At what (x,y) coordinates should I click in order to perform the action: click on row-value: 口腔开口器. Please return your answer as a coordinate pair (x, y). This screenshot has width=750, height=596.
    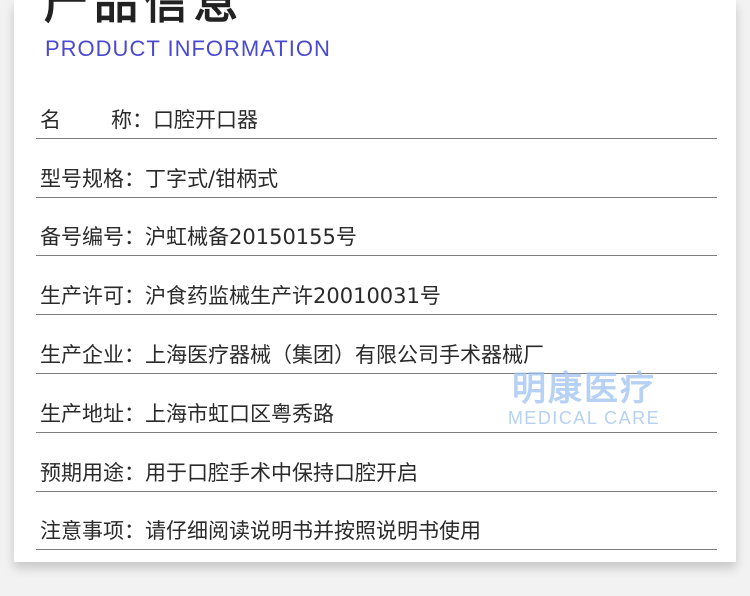
    Looking at the image, I should click on (205, 119).